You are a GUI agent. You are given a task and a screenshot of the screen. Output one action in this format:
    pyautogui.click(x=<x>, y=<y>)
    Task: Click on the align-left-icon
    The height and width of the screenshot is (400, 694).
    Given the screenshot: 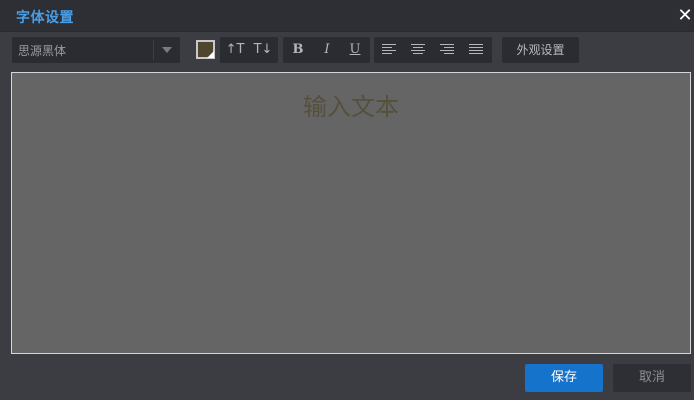 What is the action you would take?
    pyautogui.click(x=389, y=50)
    